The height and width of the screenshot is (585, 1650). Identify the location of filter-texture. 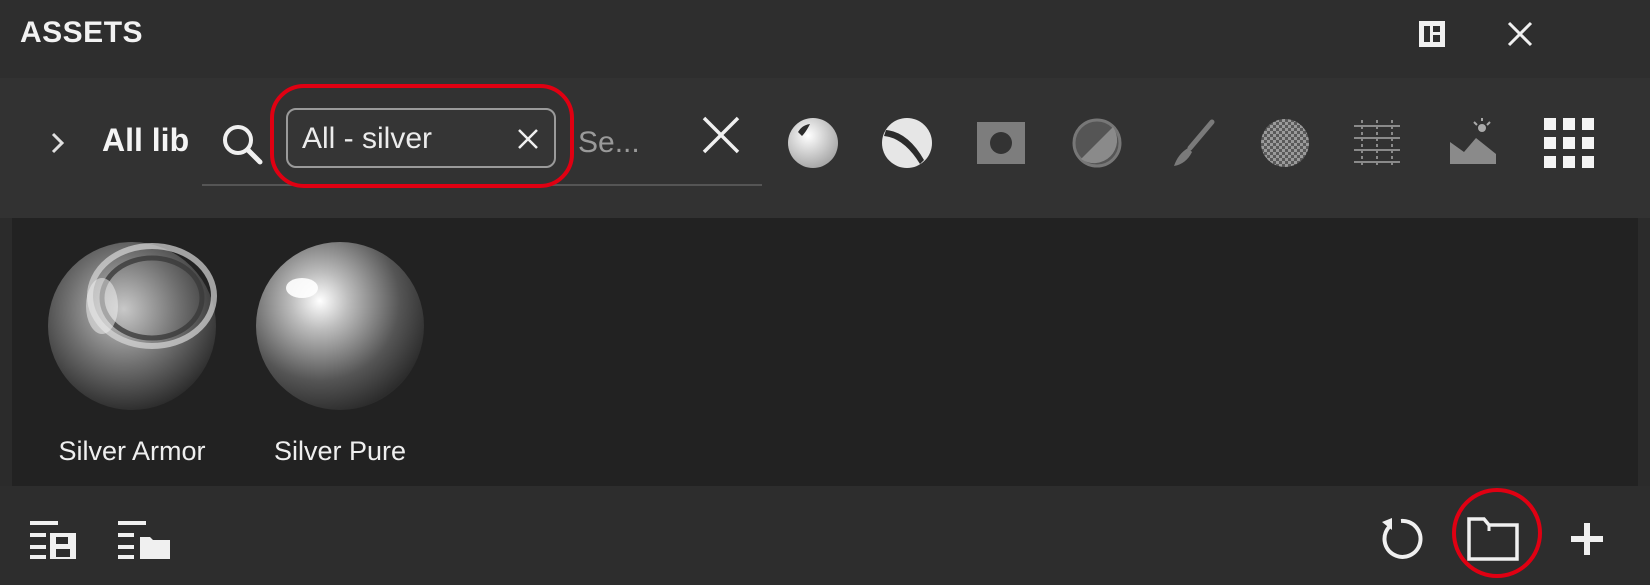
(1377, 143).